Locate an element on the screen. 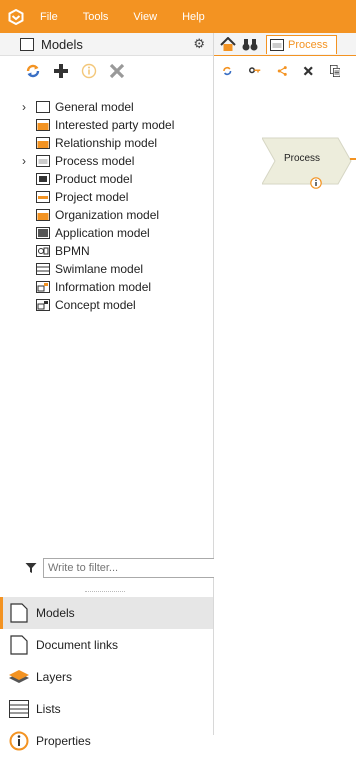 Image resolution: width=356 pixels, height=757 pixels. tree-item-organization-model: Organization model is located at coordinates (106, 215).